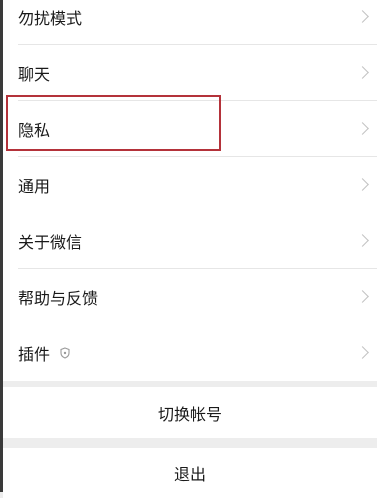 The width and height of the screenshot is (377, 498). Describe the element at coordinates (34, 186) in the screenshot. I see `settings-item-label: 通用` at that location.